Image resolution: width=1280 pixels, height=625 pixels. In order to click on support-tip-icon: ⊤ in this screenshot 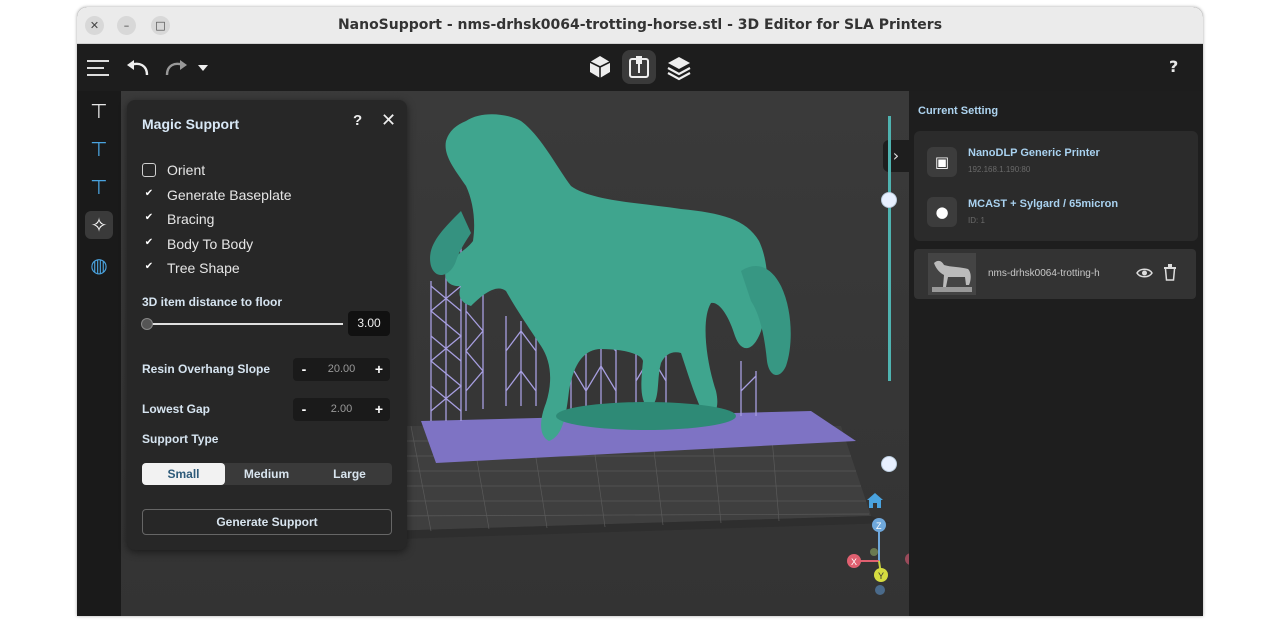, I will do `click(99, 149)`.